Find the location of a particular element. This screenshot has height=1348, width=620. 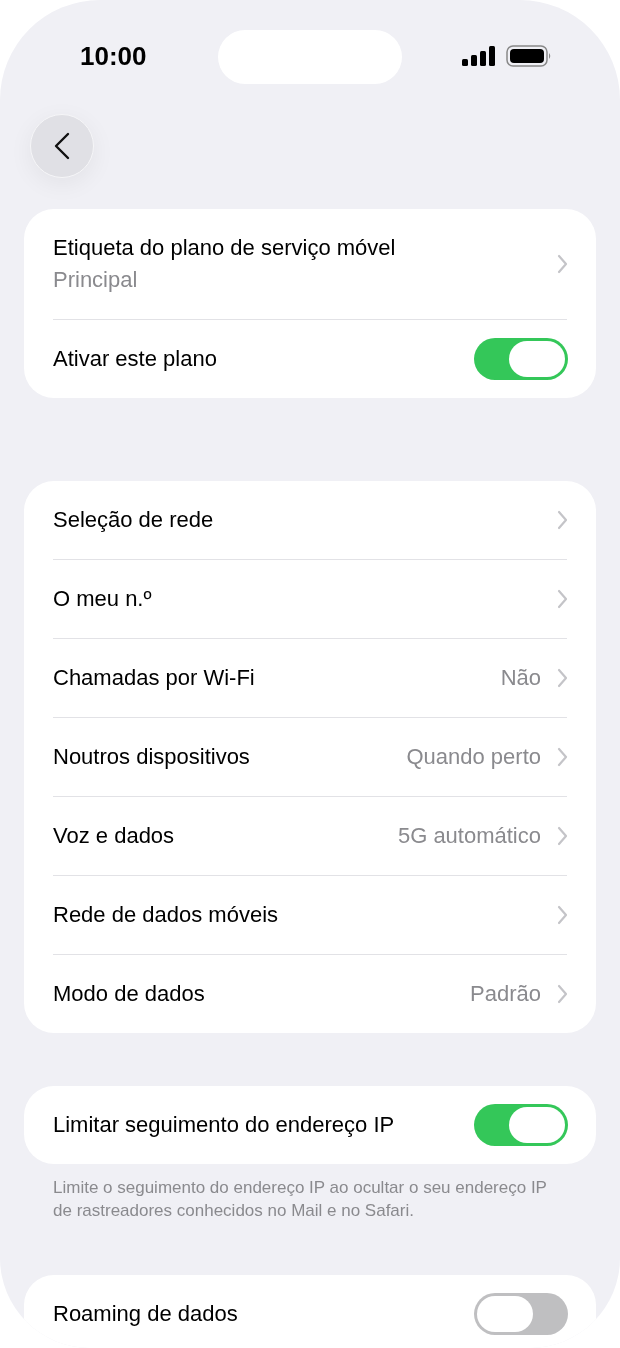

settings-row: O meu n.º is located at coordinates (310, 599).